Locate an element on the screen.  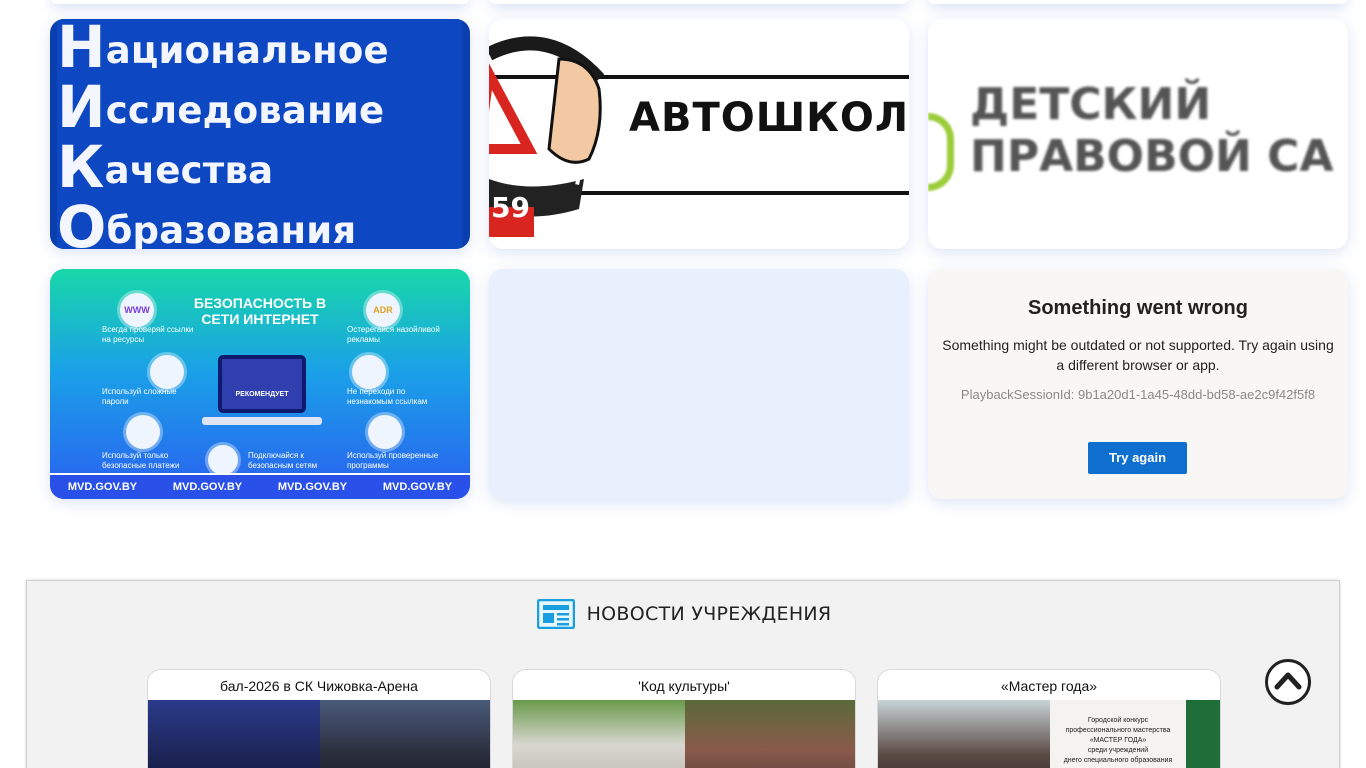
safety-tip-programs: Используй проверенные программы is located at coordinates (393, 460).